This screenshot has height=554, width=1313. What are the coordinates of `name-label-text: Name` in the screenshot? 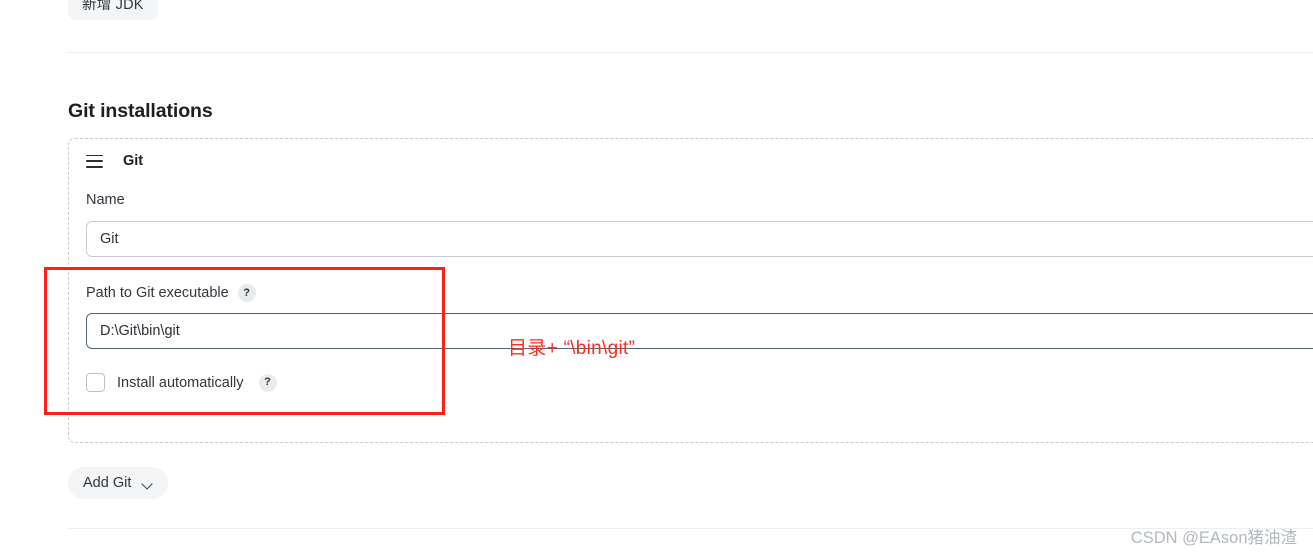 It's located at (105, 200).